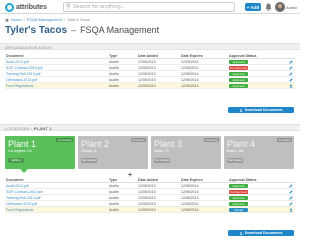  What do you see at coordinates (113, 152) in the screenshot?
I see `plant-card-2: Plant 2 5 pending Chicago, IL Not Viewed` at bounding box center [113, 152].